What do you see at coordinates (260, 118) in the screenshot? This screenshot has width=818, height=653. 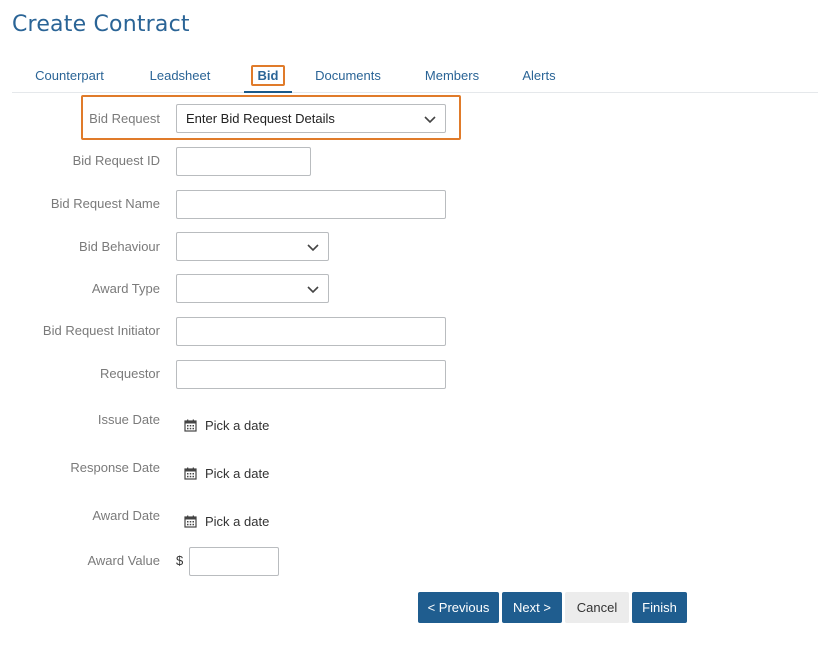 I see `bid-request-value: Enter Bid Request Details` at bounding box center [260, 118].